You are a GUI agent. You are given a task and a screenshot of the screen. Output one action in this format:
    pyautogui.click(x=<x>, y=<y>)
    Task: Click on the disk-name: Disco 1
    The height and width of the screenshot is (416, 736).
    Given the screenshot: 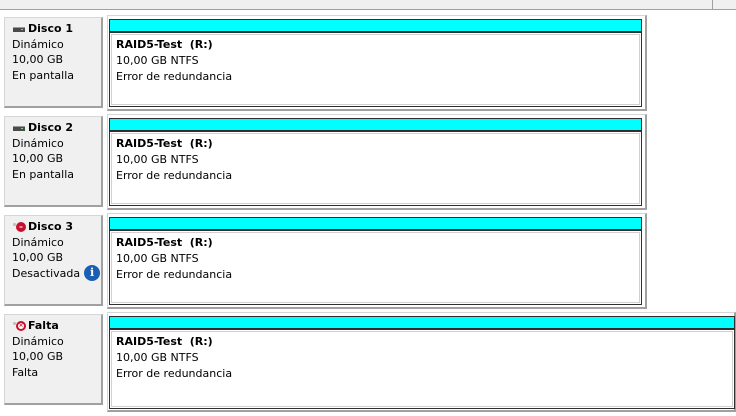 What is the action you would take?
    pyautogui.click(x=51, y=28)
    